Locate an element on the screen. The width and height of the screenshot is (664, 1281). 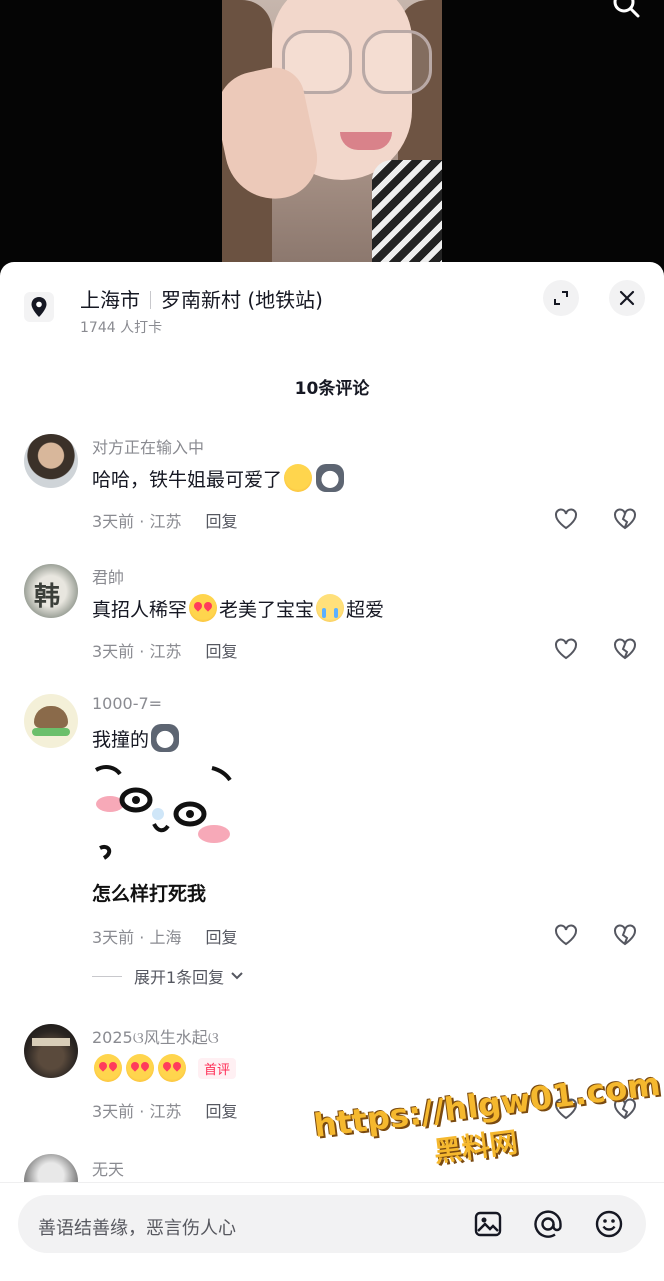
checkin-count: 1744 人打卡 is located at coordinates (121, 328).